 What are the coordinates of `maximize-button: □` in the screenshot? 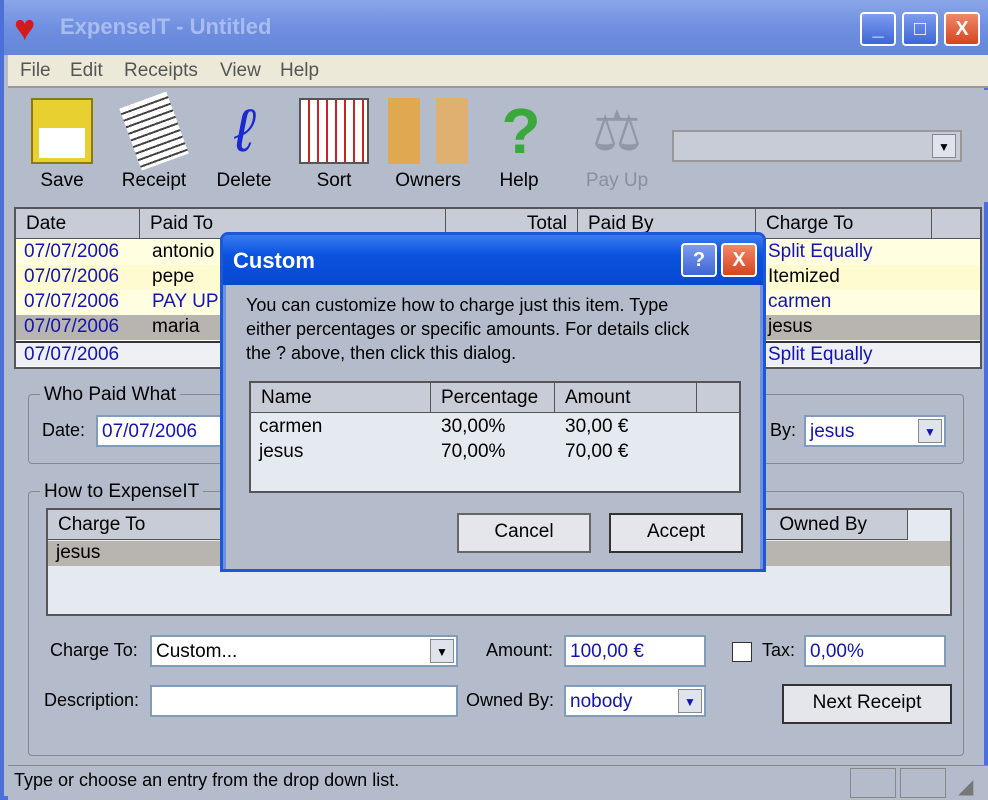 It's located at (920, 29).